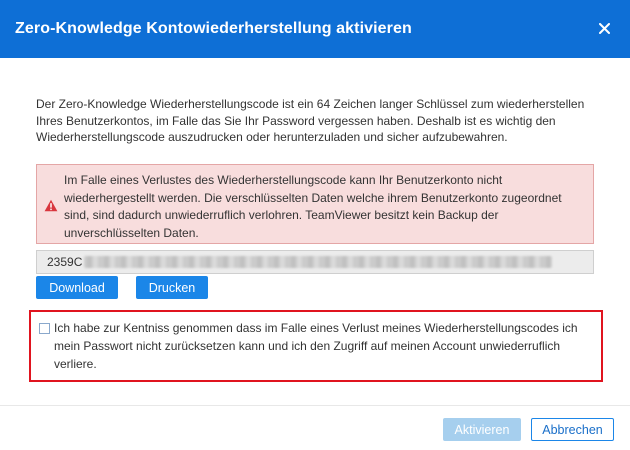 This screenshot has width=630, height=450. Describe the element at coordinates (482, 429) in the screenshot. I see `activate-button: Aktivieren` at that location.